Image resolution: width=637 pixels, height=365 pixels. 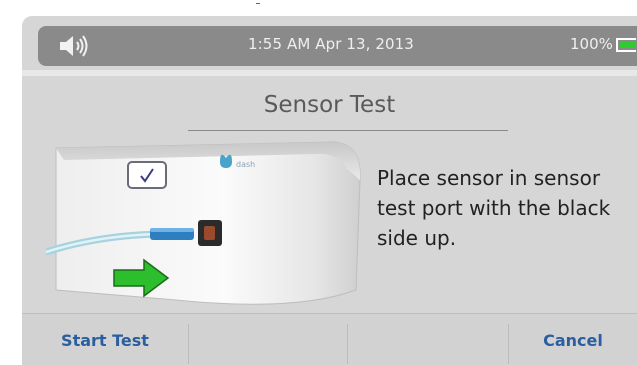 I want to click on page-title: Sensor Test, so click(x=329, y=105).